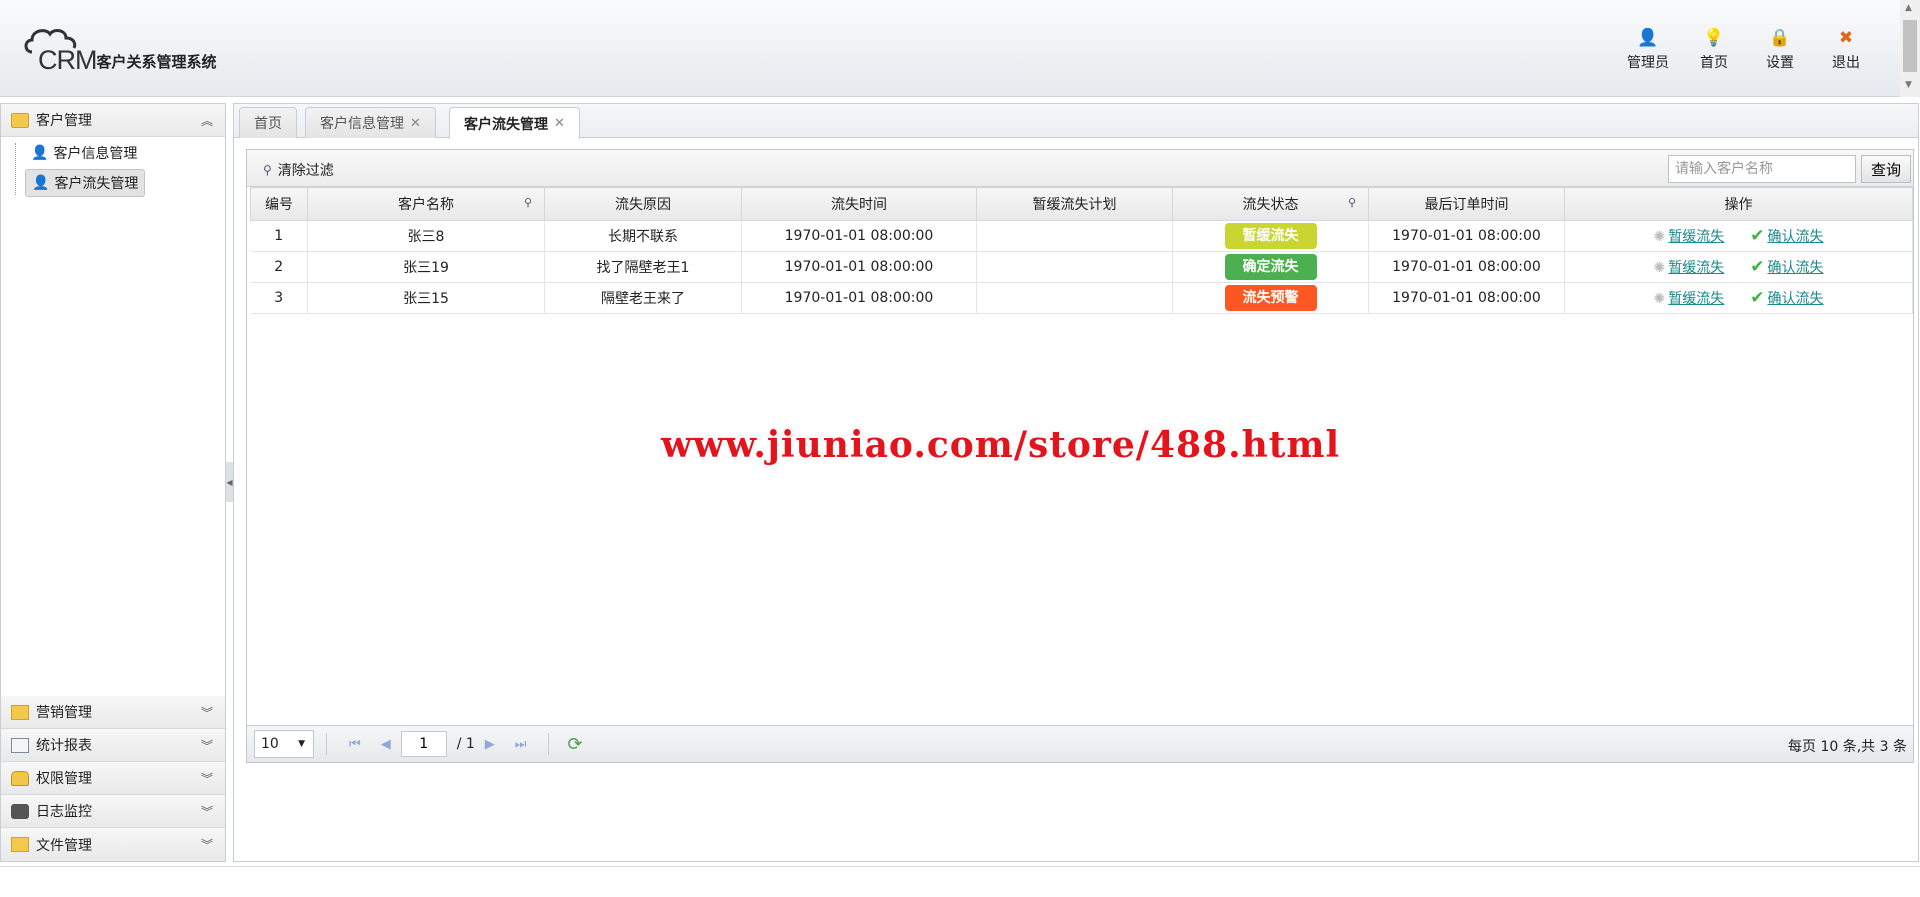  I want to click on tab-customer-loss: 客户流失管理 ✕, so click(514, 123).